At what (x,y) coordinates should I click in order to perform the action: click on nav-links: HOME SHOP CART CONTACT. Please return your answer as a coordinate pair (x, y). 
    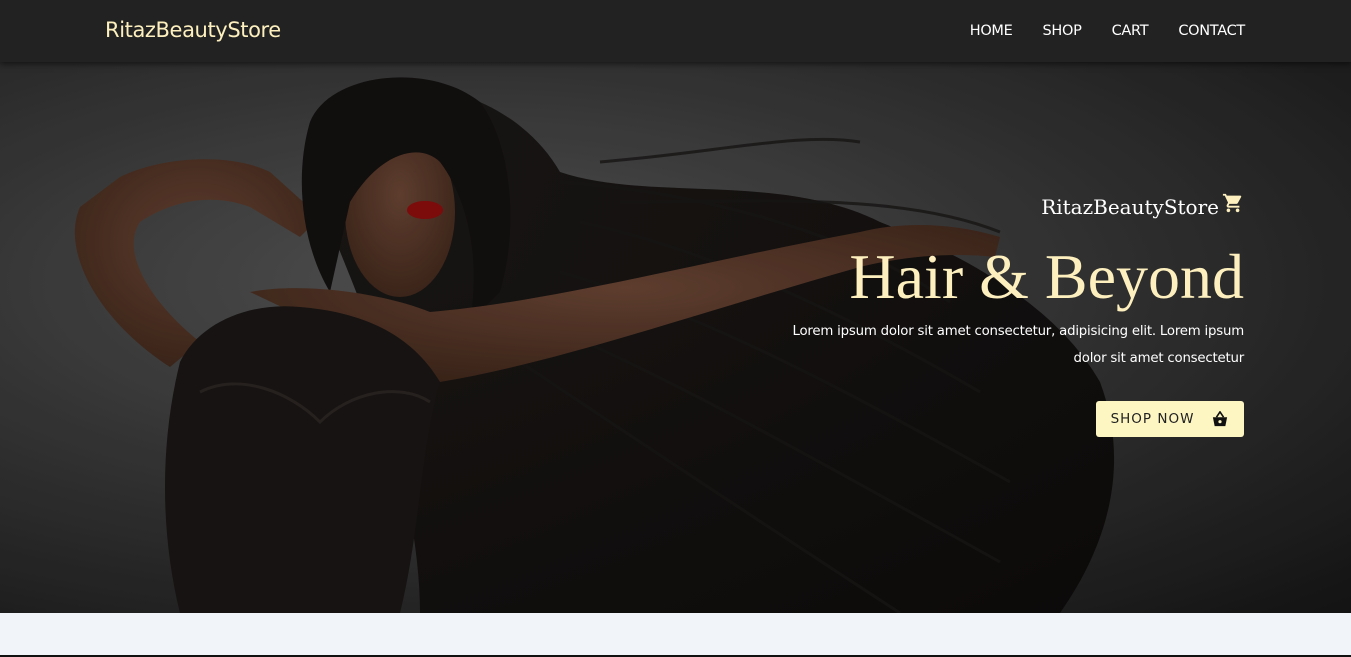
    Looking at the image, I should click on (1093, 31).